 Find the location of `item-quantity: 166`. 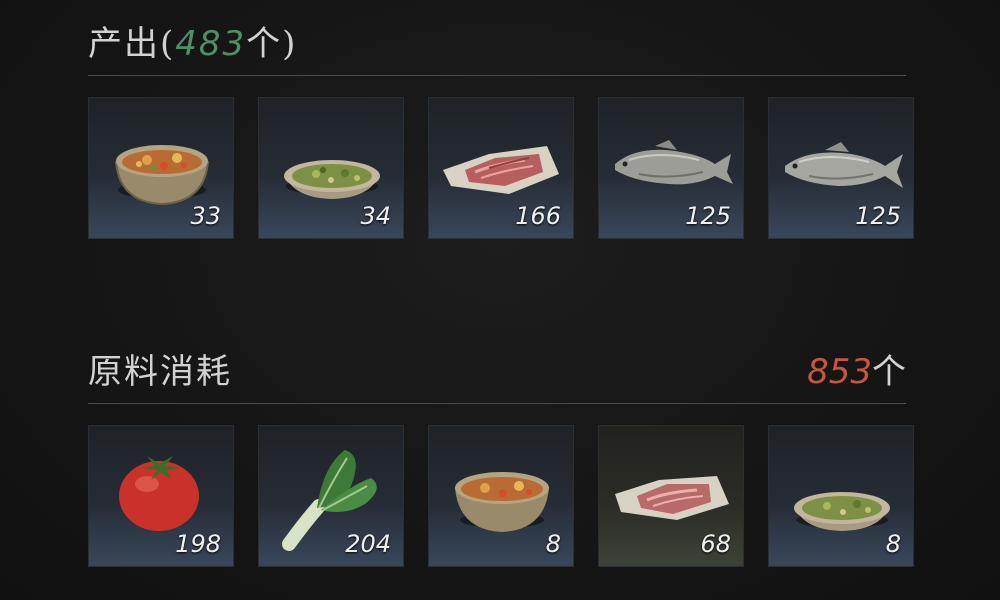

item-quantity: 166 is located at coordinates (538, 216).